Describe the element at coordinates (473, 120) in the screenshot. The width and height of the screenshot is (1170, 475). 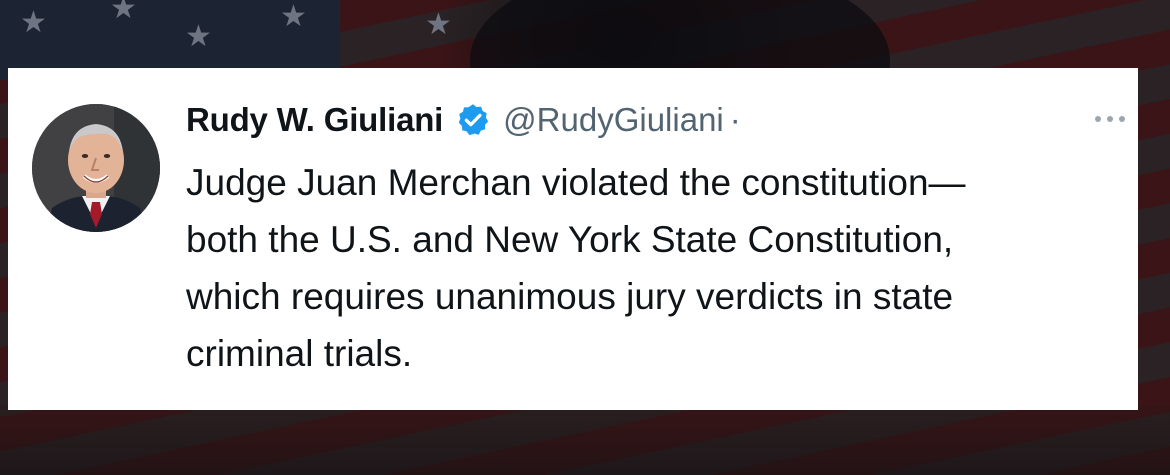
I see `verified-badge-icon` at that location.